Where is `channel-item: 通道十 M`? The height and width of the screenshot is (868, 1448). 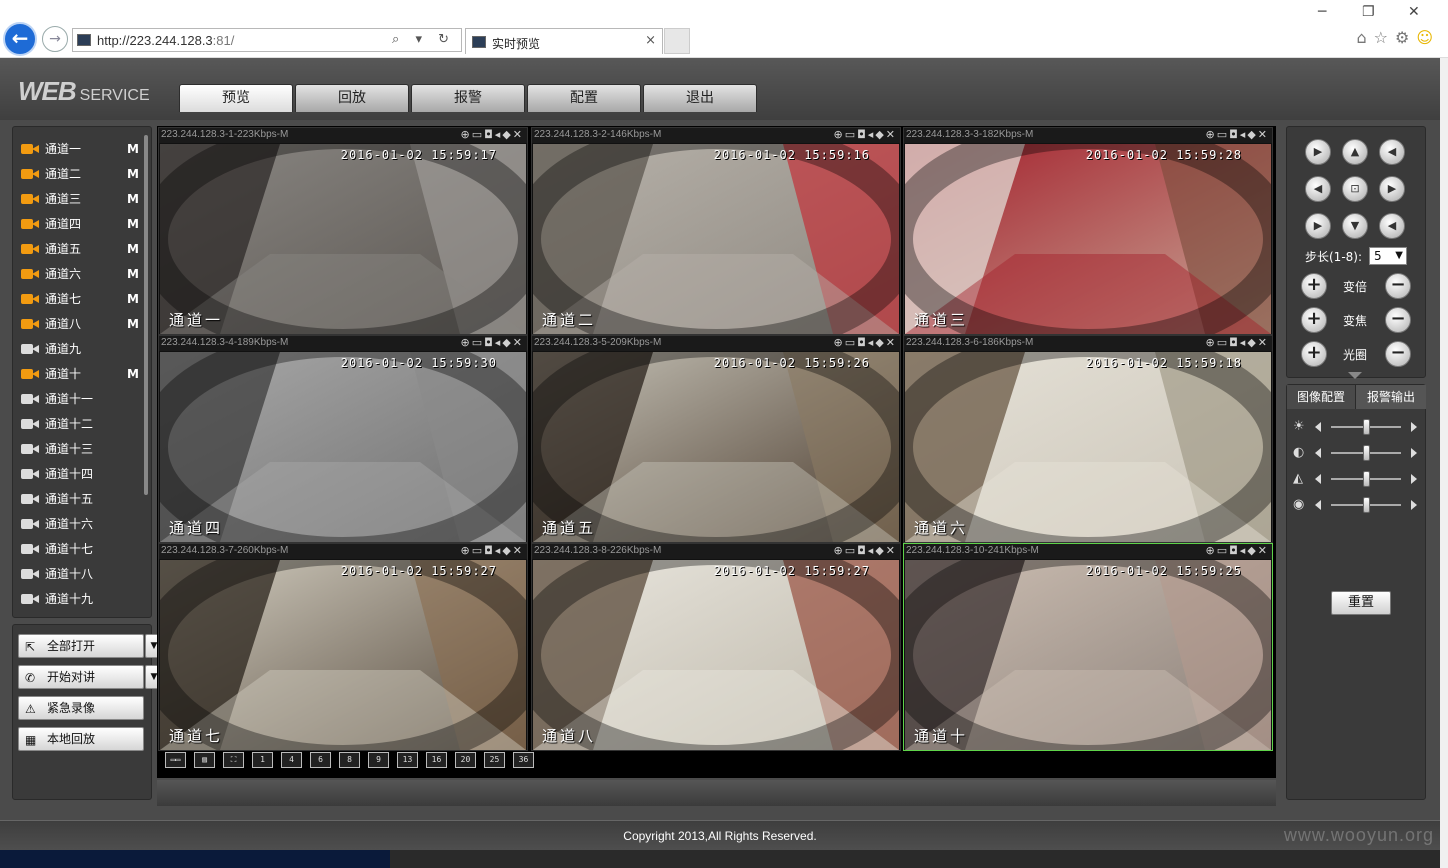
channel-item: 通道十 M is located at coordinates (83, 374).